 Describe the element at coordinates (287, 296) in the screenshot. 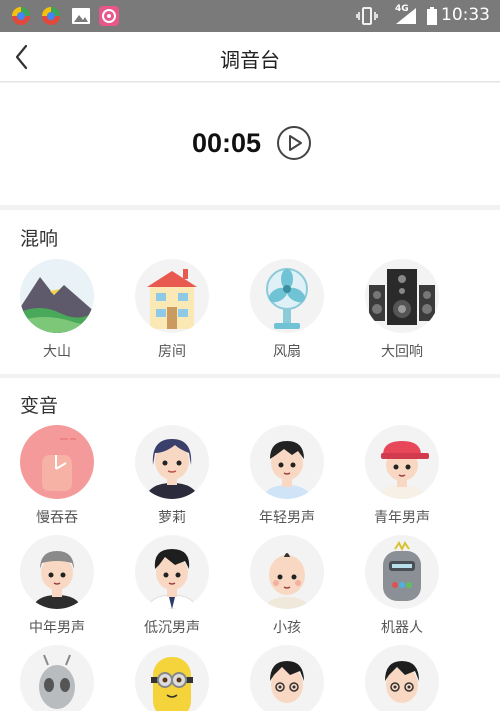

I see `fan-icon` at that location.